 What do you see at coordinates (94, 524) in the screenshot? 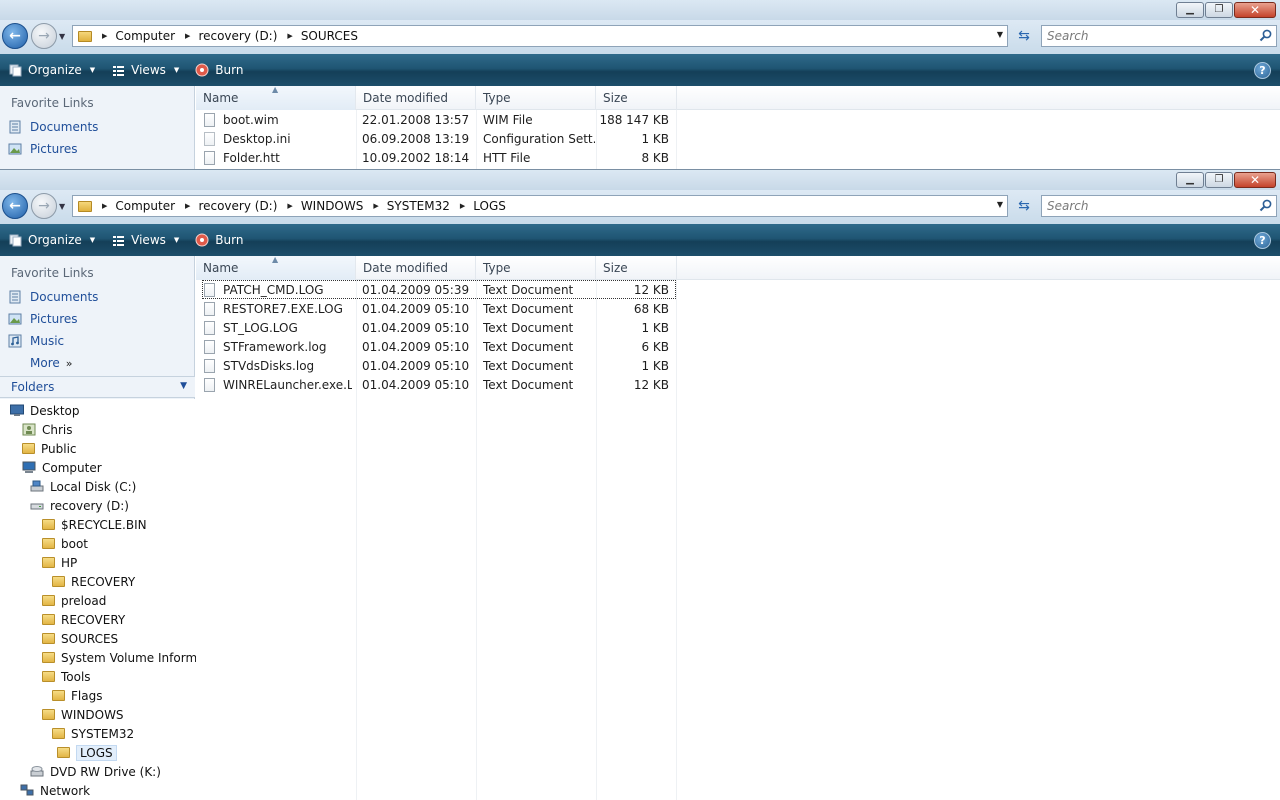
I see `tree-node-recycle-bin: $RECYCLE.BIN` at bounding box center [94, 524].